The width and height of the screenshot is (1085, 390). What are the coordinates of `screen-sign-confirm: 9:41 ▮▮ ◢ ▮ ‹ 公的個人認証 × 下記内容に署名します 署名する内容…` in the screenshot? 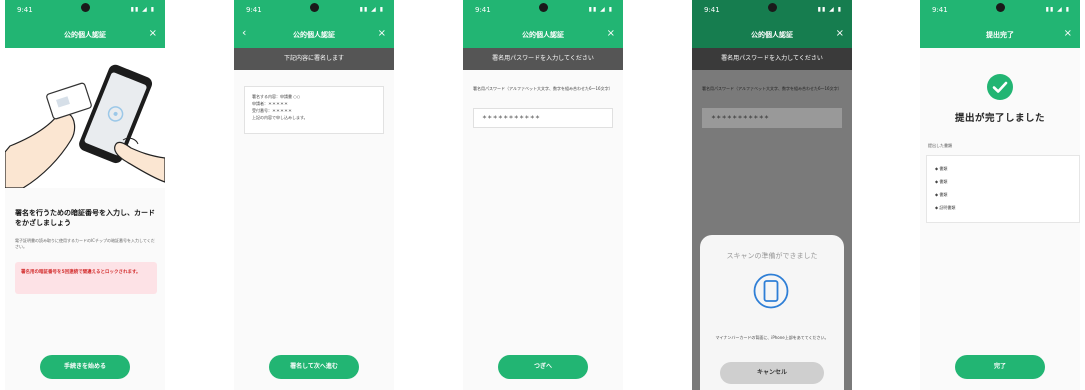 It's located at (314, 195).